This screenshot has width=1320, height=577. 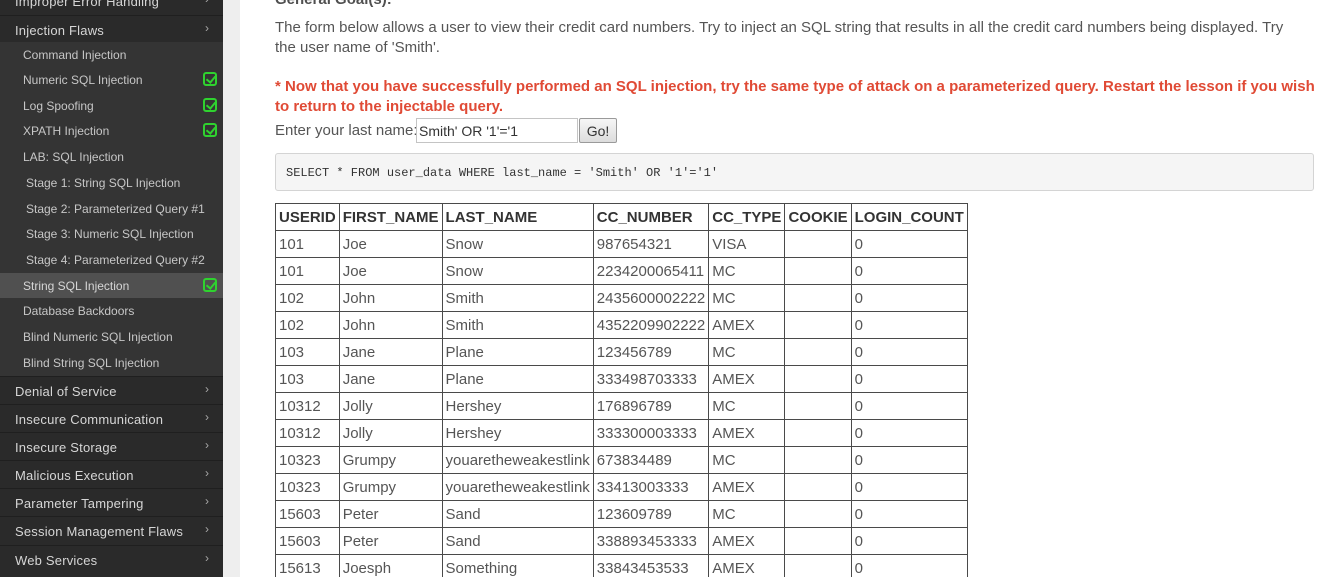 I want to click on sidebar-category-label: Denial of Service, so click(x=66, y=391).